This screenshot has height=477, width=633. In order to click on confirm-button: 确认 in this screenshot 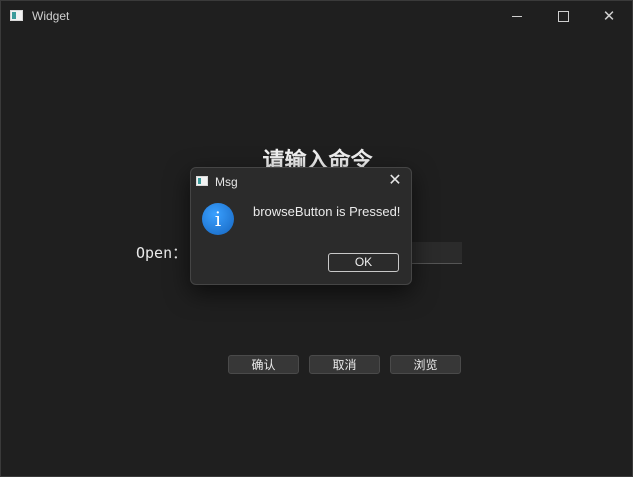, I will do `click(263, 364)`.